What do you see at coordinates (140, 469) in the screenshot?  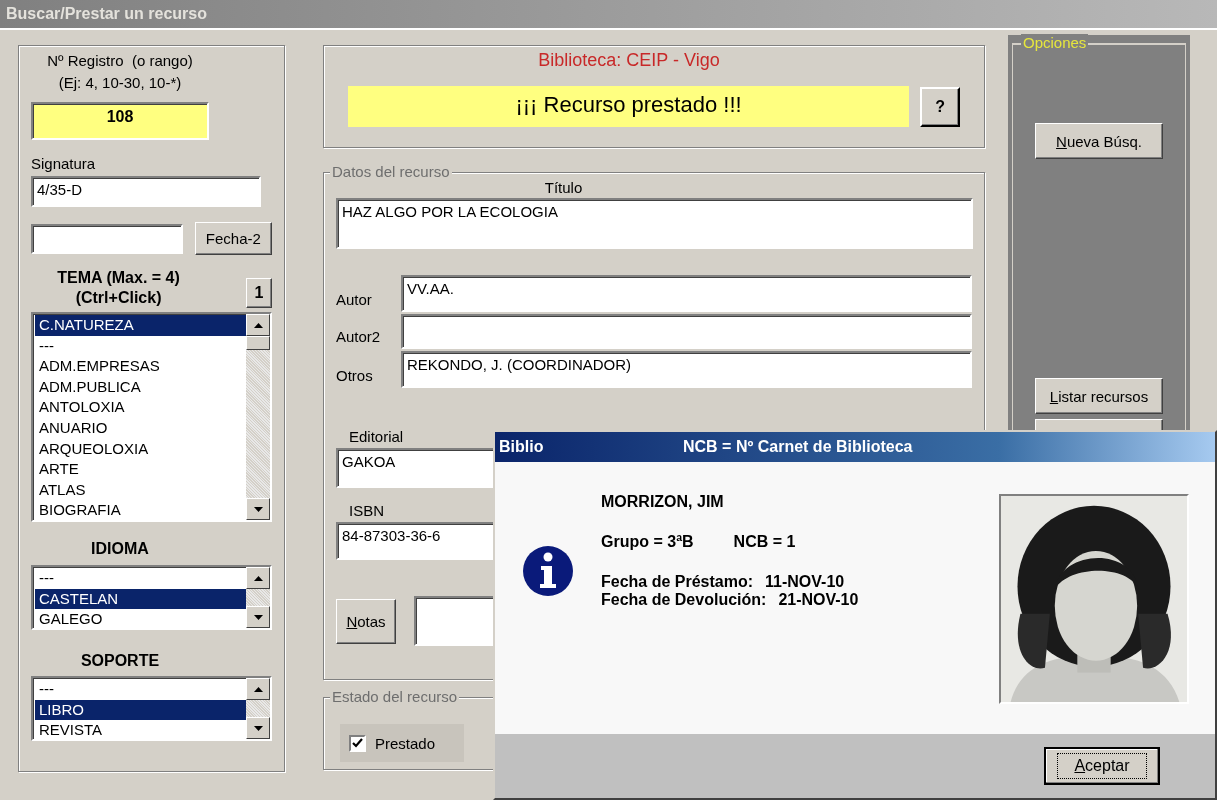 I see `list-item: ARTE` at bounding box center [140, 469].